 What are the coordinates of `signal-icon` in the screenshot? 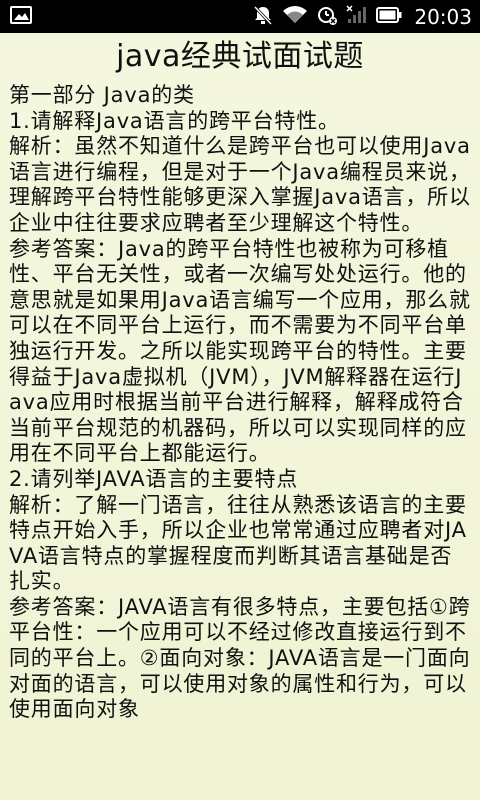 It's located at (357, 16).